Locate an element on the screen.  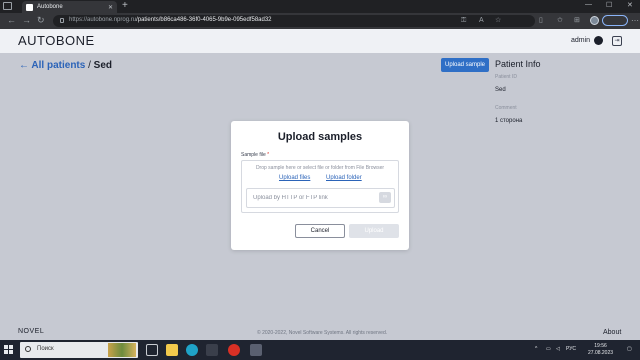
taskbar-search: Поиск is located at coordinates (79, 350).